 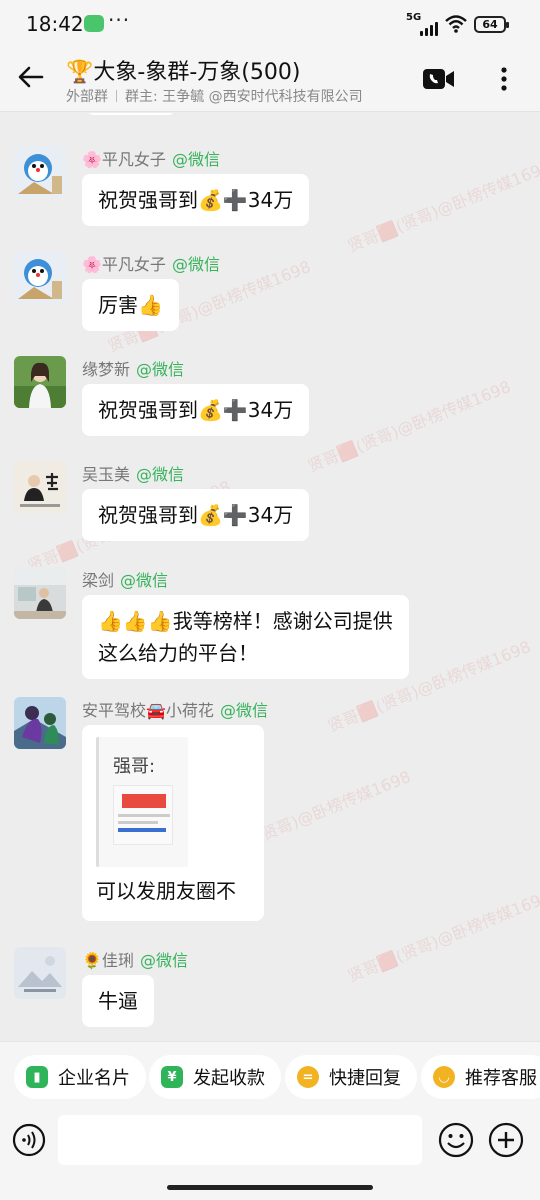 What do you see at coordinates (351, 1077) in the screenshot?
I see `quick-reply-button: = 快捷回复` at bounding box center [351, 1077].